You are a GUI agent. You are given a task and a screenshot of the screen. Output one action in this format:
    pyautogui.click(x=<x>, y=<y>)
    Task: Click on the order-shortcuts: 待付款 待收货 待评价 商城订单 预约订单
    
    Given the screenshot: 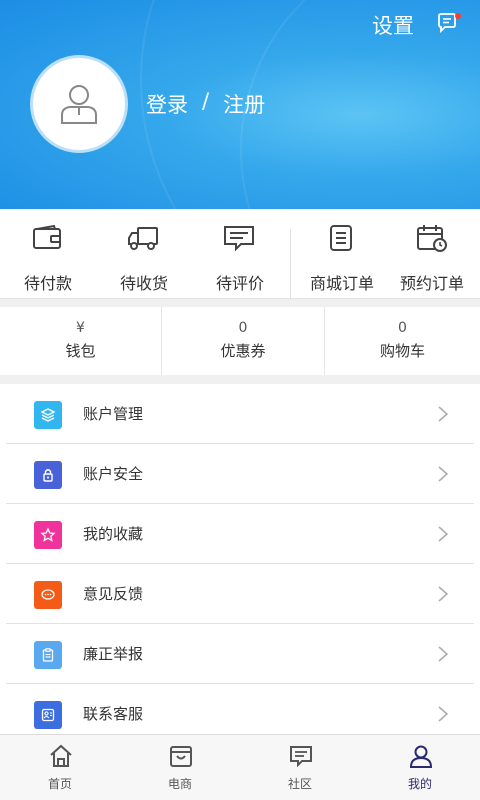 What is the action you would take?
    pyautogui.click(x=240, y=254)
    